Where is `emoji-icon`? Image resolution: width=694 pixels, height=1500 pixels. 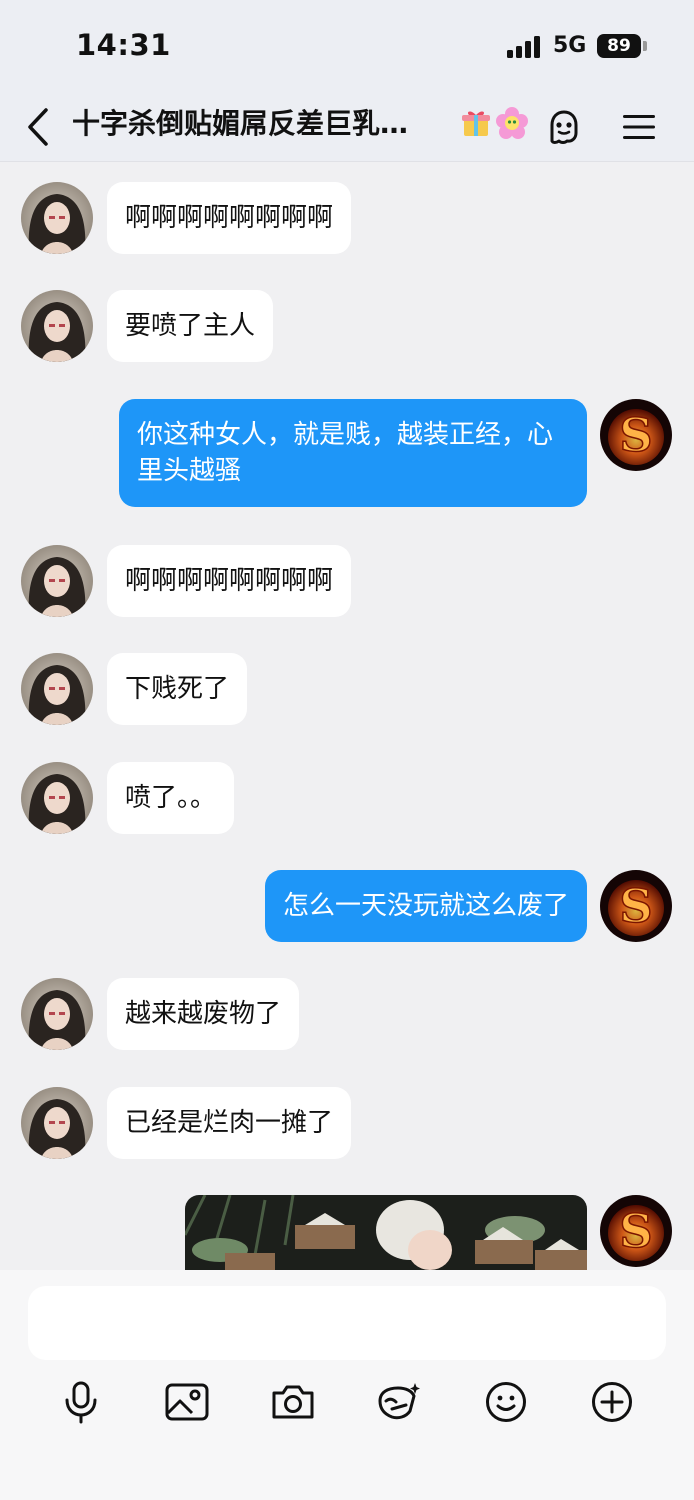 emoji-icon is located at coordinates (506, 1402).